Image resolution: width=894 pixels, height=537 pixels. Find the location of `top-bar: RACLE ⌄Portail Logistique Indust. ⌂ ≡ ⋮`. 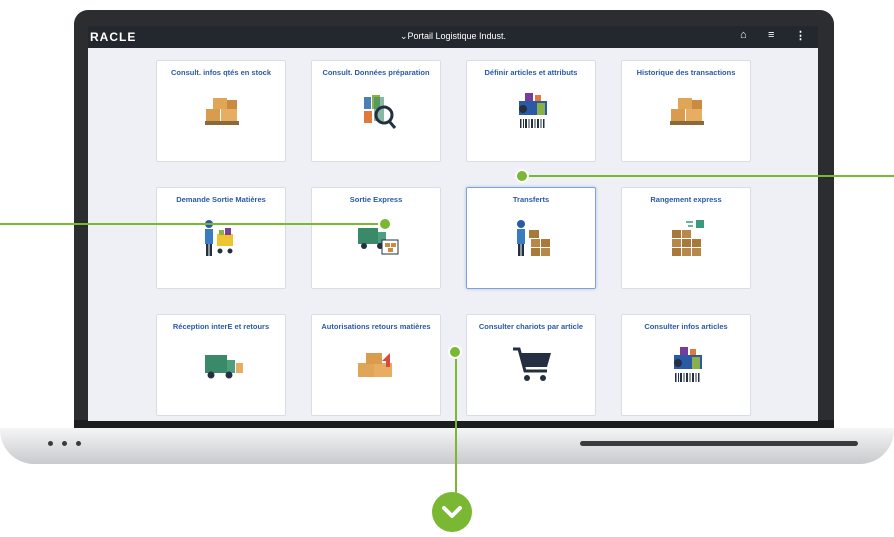

top-bar: RACLE ⌄Portail Logistique Indust. ⌂ ≡ ⋮ is located at coordinates (453, 37).